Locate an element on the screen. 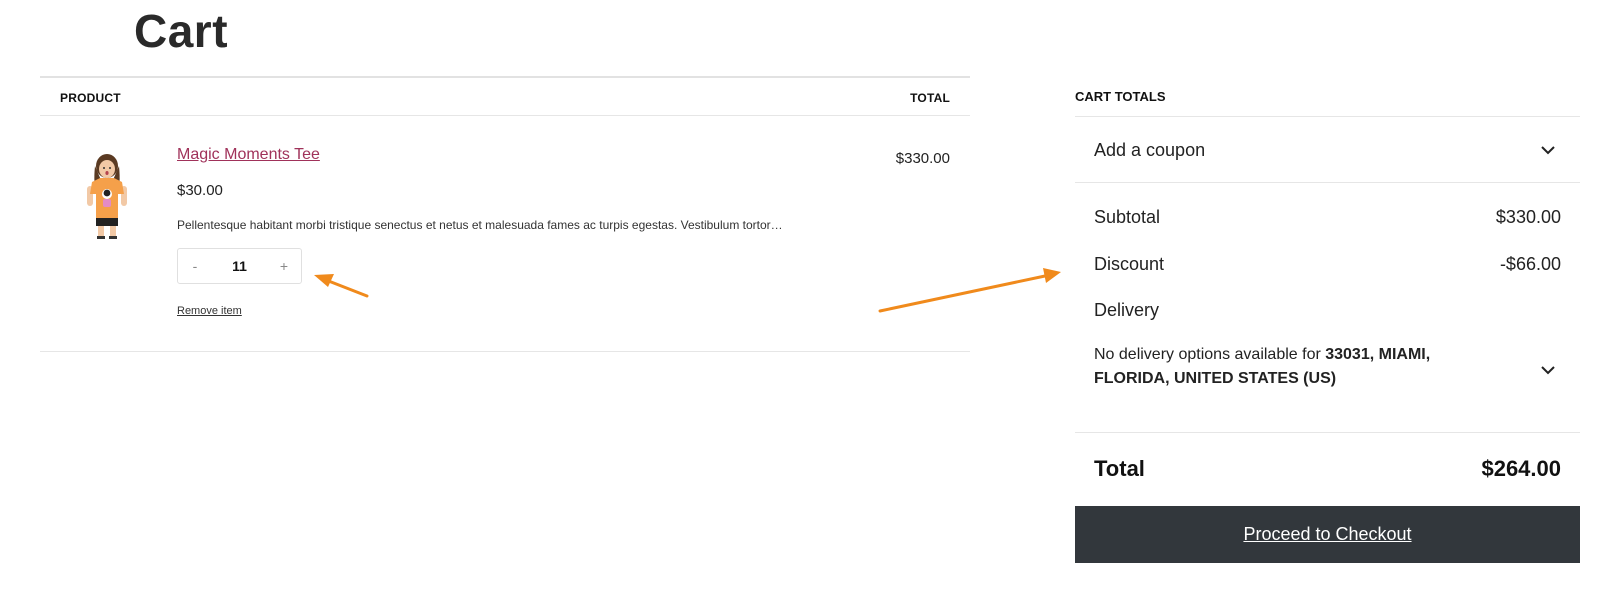 This screenshot has height=603, width=1600. product-price: $30.00 is located at coordinates (200, 190).